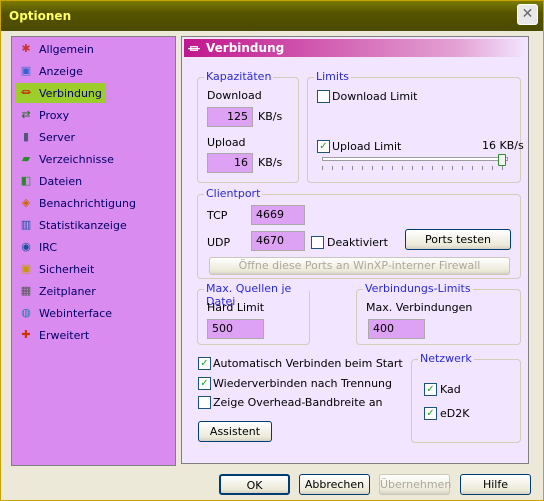  I want to click on overhead-checkbox, so click(204, 402).